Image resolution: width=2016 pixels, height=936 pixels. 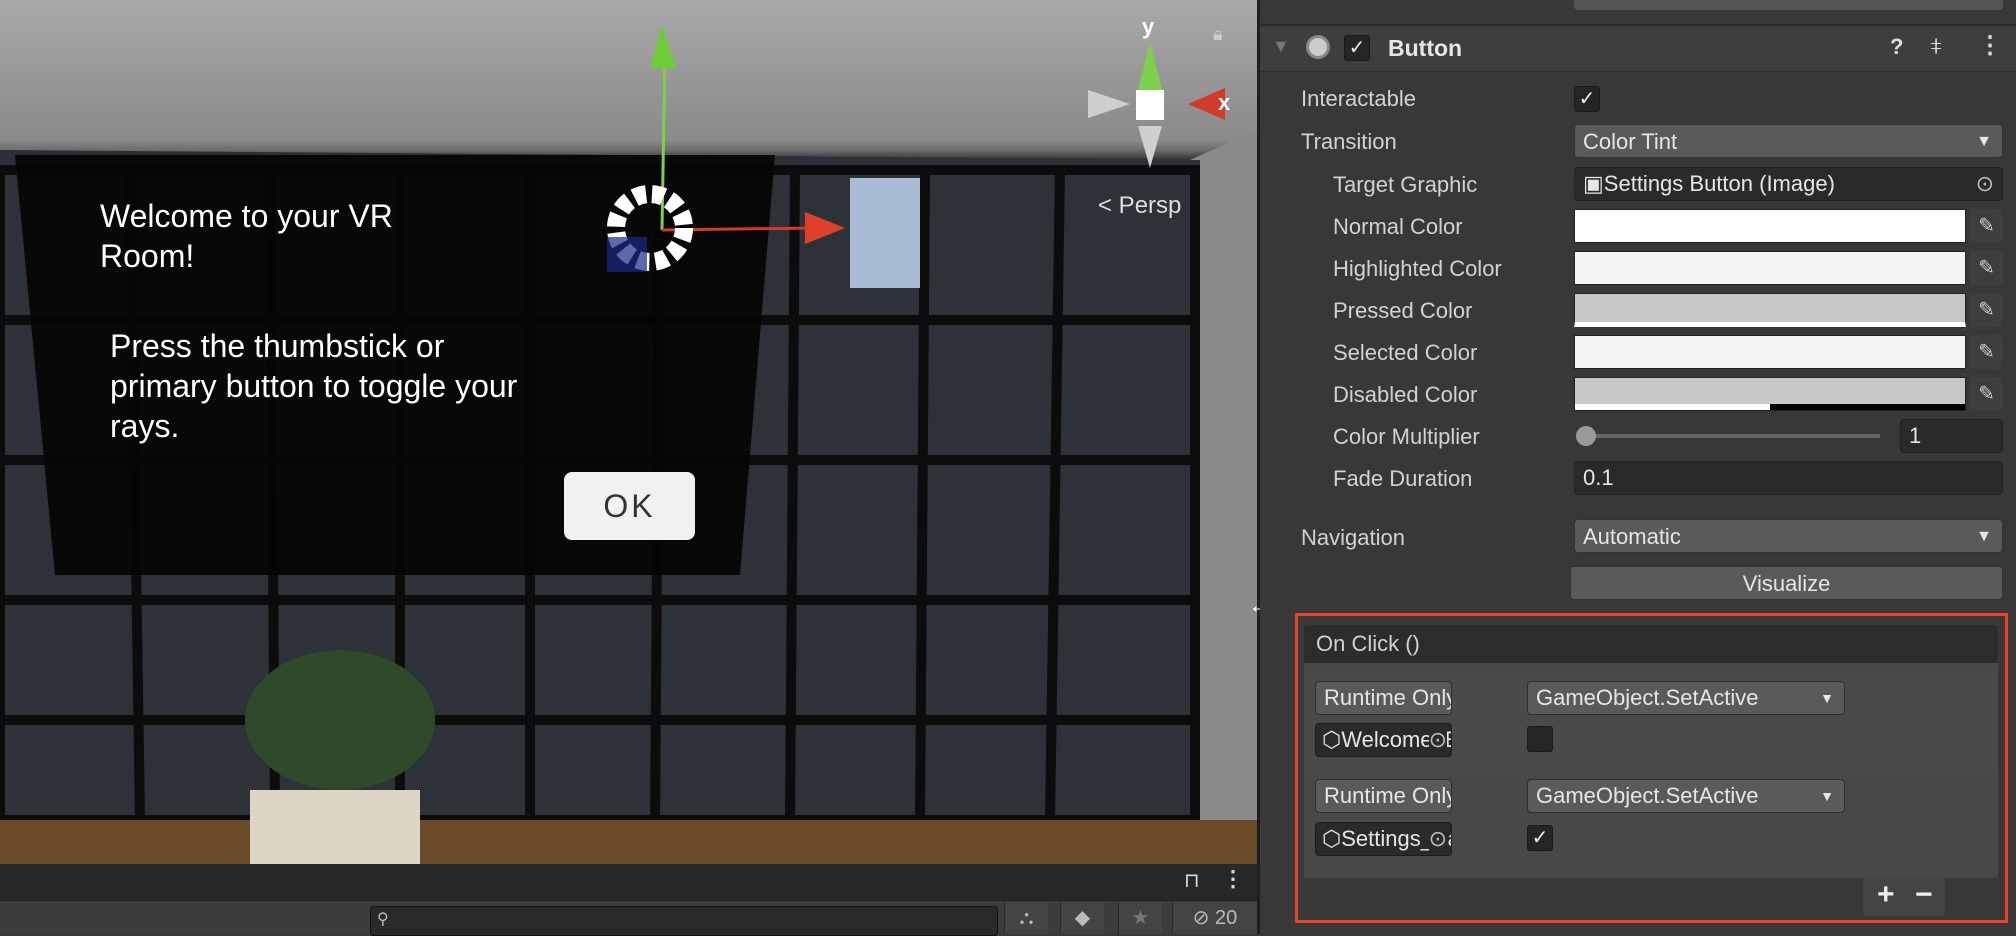 I want to click on color-multiplier-label: Color Multiplier, so click(x=1406, y=436).